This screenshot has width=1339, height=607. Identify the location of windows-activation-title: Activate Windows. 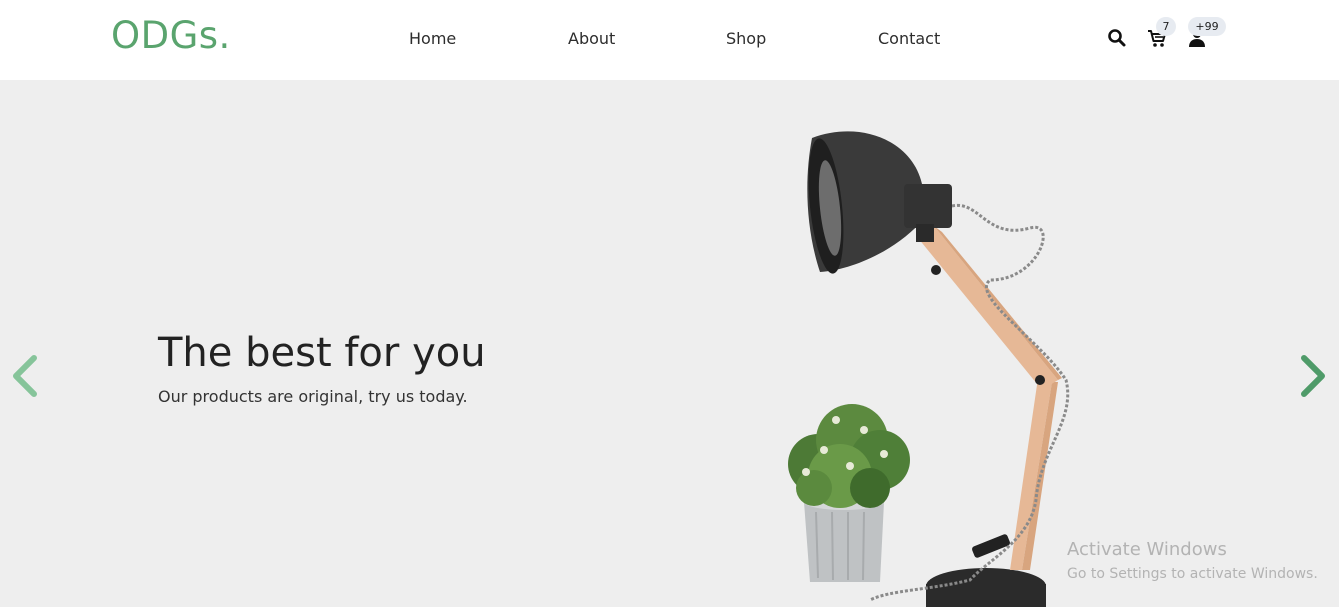
(1147, 549).